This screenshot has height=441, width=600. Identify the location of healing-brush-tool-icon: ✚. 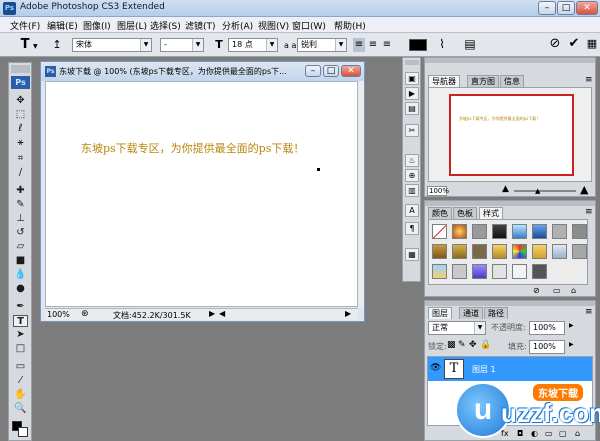
(20, 191).